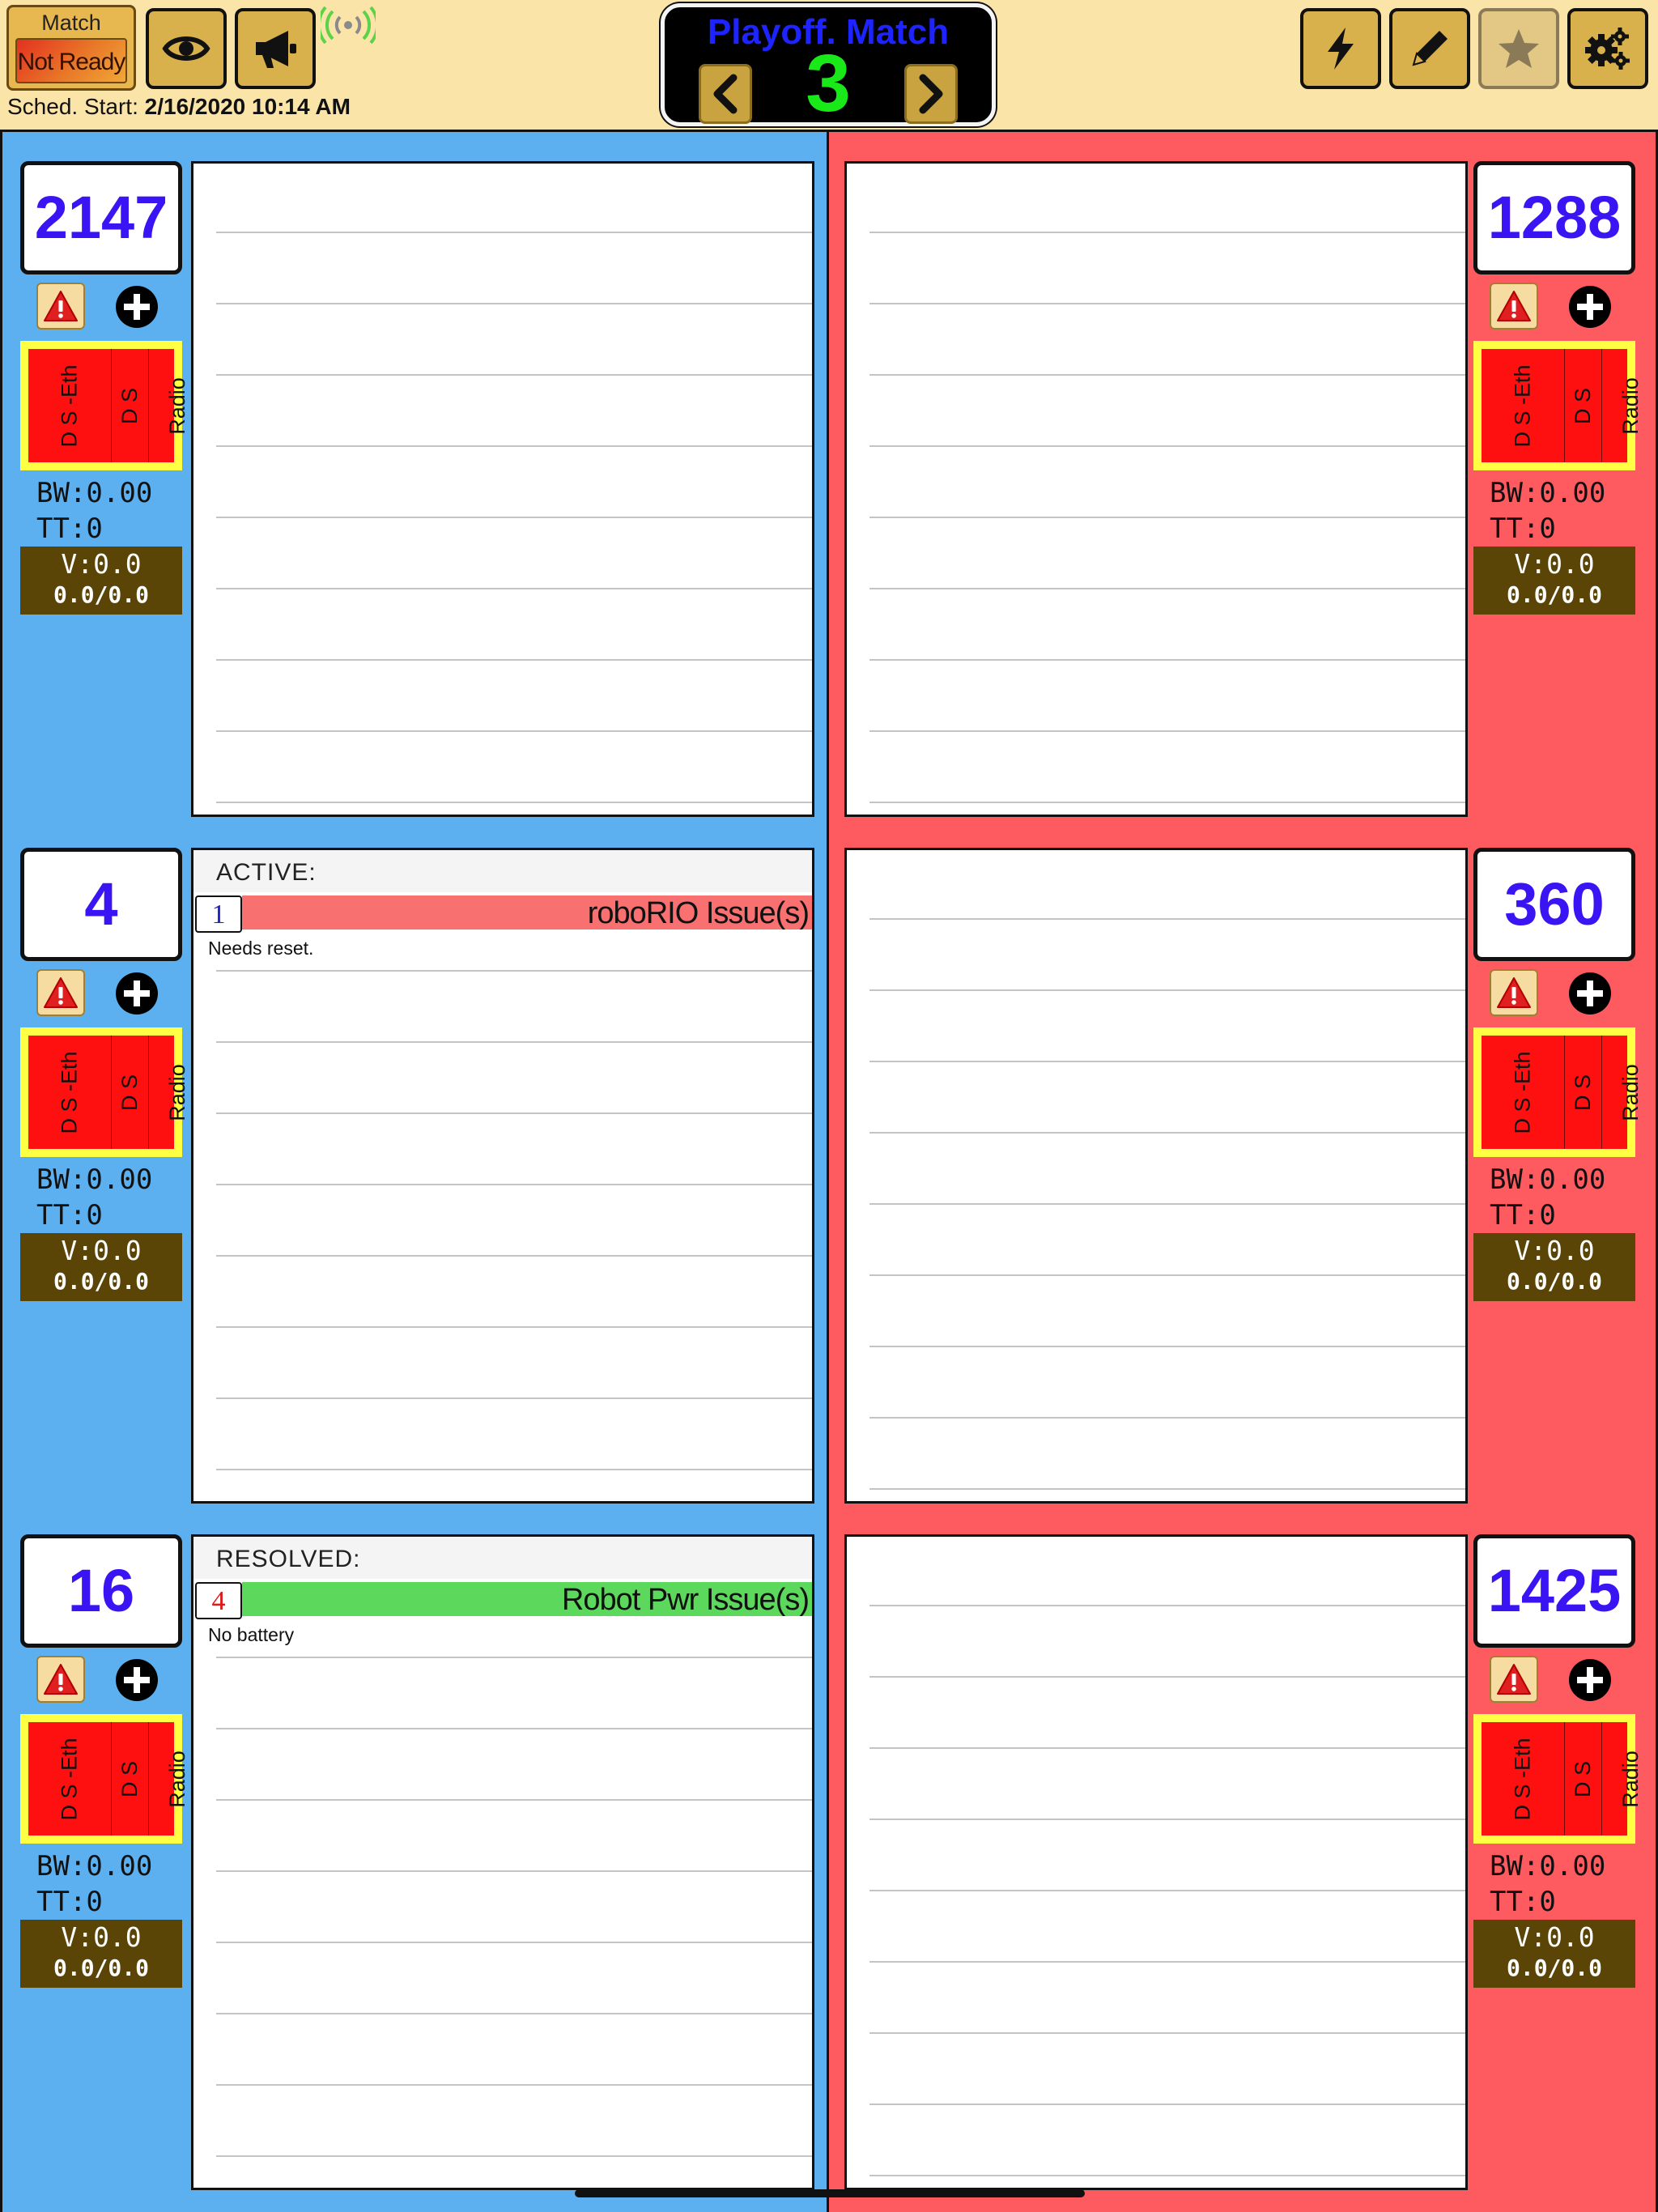  Describe the element at coordinates (502, 914) in the screenshot. I see `issue-row: roboRIO Issue(s) 1` at that location.